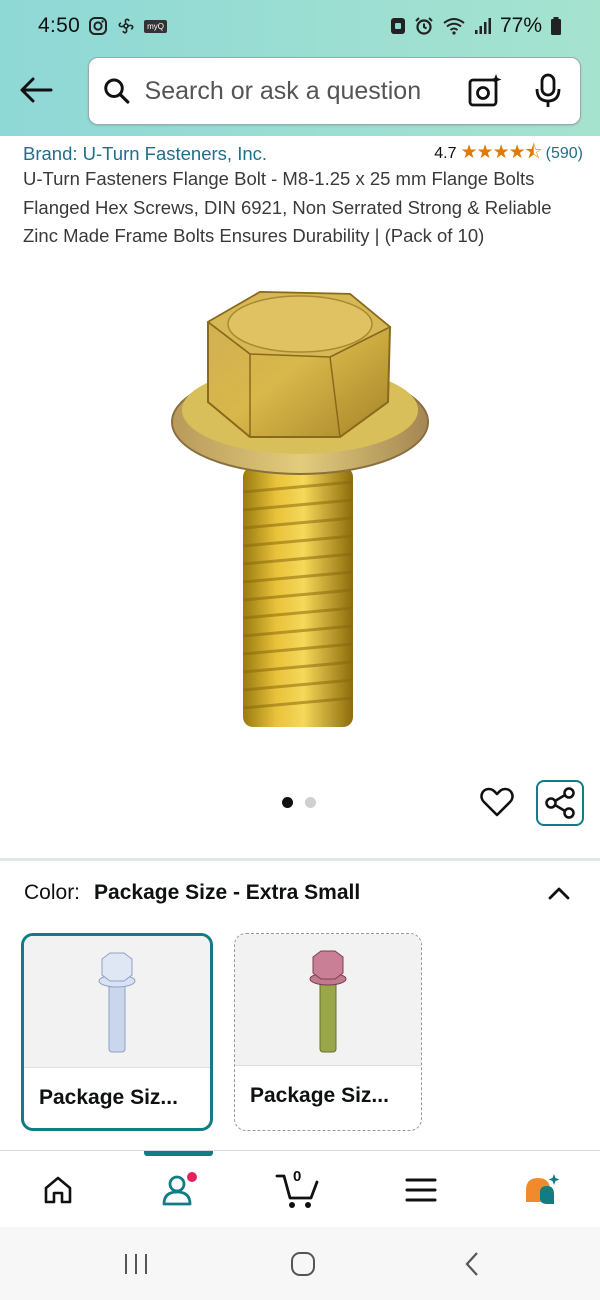 This screenshot has width=600, height=1300. I want to click on menu-icon, so click(421, 1190).